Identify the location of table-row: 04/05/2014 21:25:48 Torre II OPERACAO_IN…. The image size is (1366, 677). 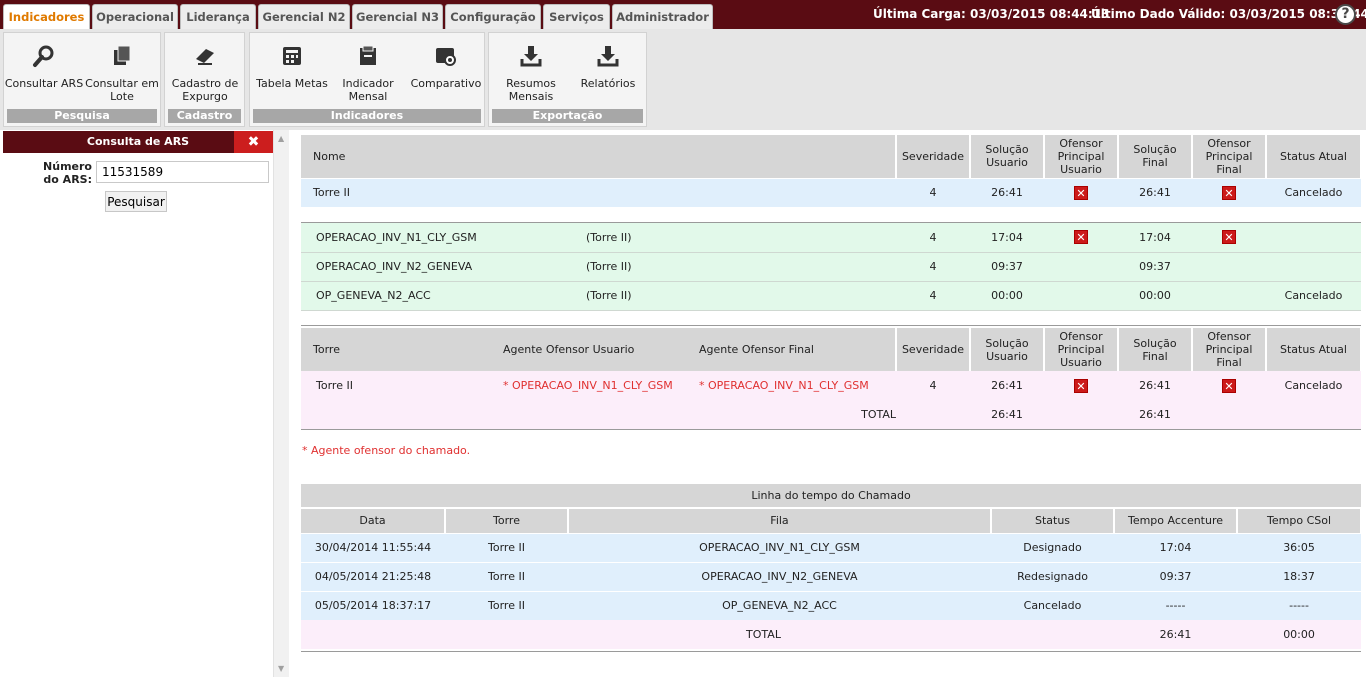
(831, 576).